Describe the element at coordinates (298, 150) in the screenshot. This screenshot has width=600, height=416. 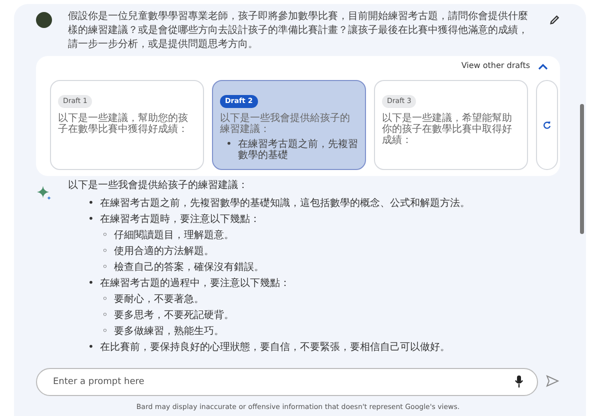
I see `draft-bullet-text: 在練習考古題之前，先複習數學的基礎` at that location.